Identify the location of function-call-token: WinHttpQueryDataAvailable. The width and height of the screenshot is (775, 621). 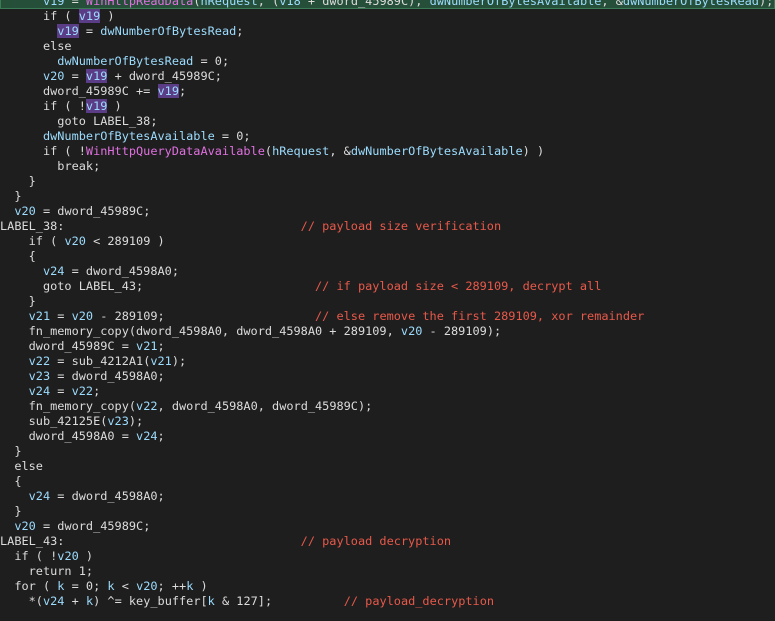
(175, 151).